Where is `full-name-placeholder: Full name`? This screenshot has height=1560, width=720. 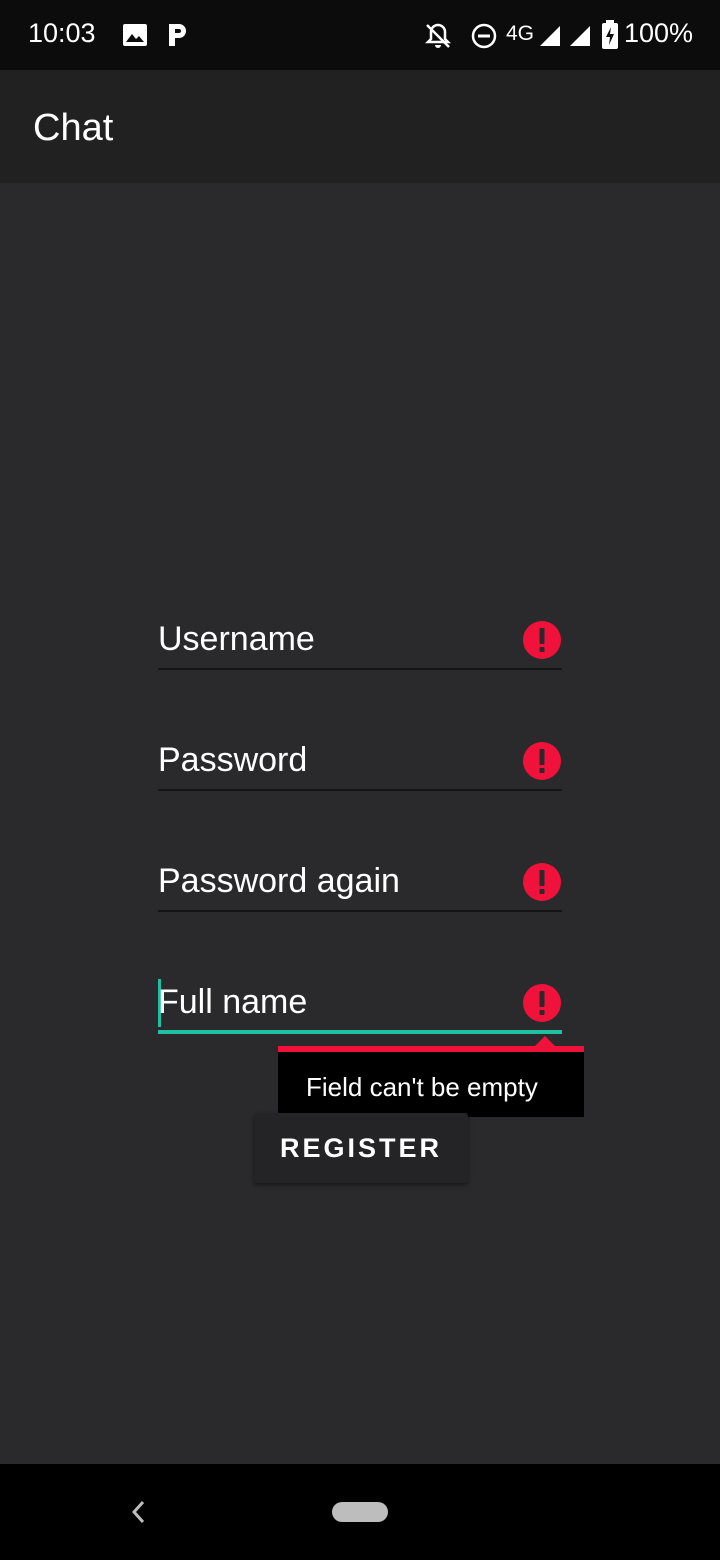 full-name-placeholder: Full name is located at coordinates (233, 1002).